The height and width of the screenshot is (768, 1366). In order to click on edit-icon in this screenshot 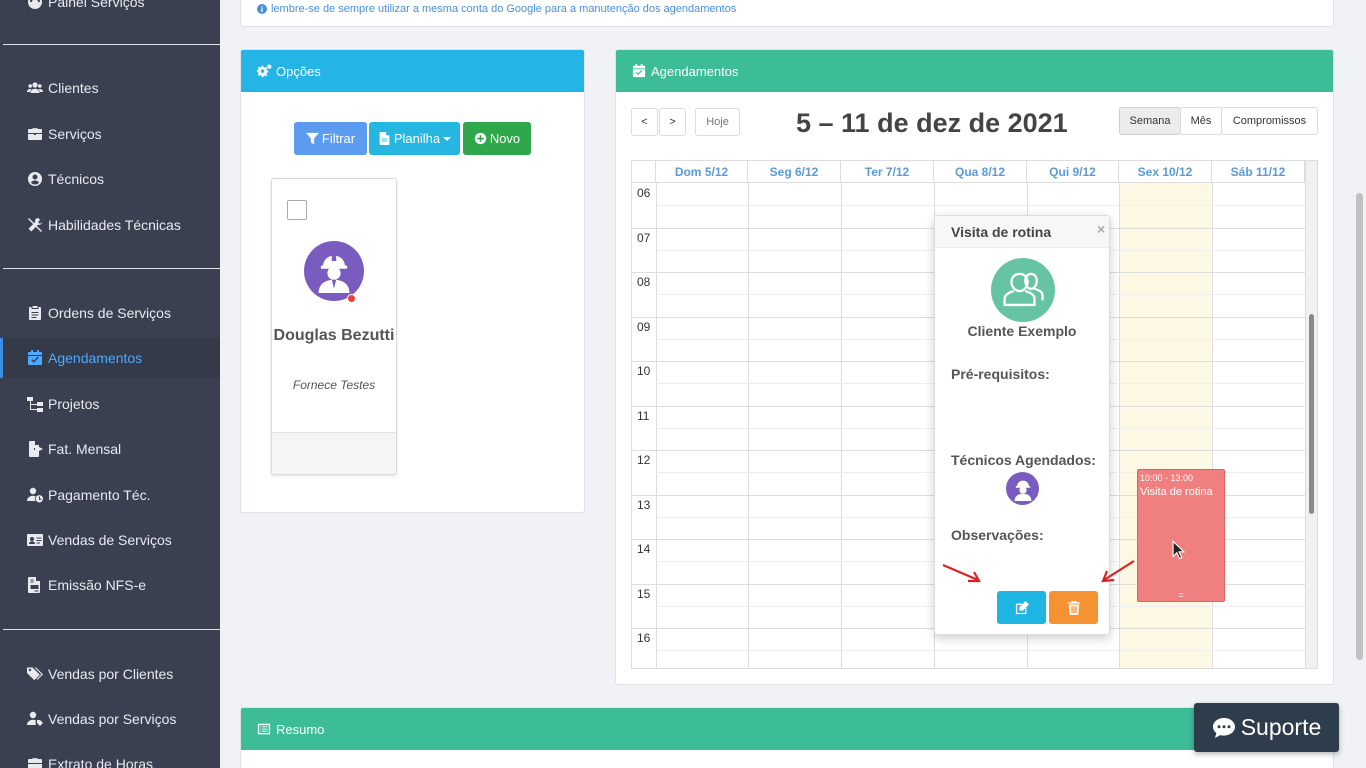, I will do `click(1022, 607)`.